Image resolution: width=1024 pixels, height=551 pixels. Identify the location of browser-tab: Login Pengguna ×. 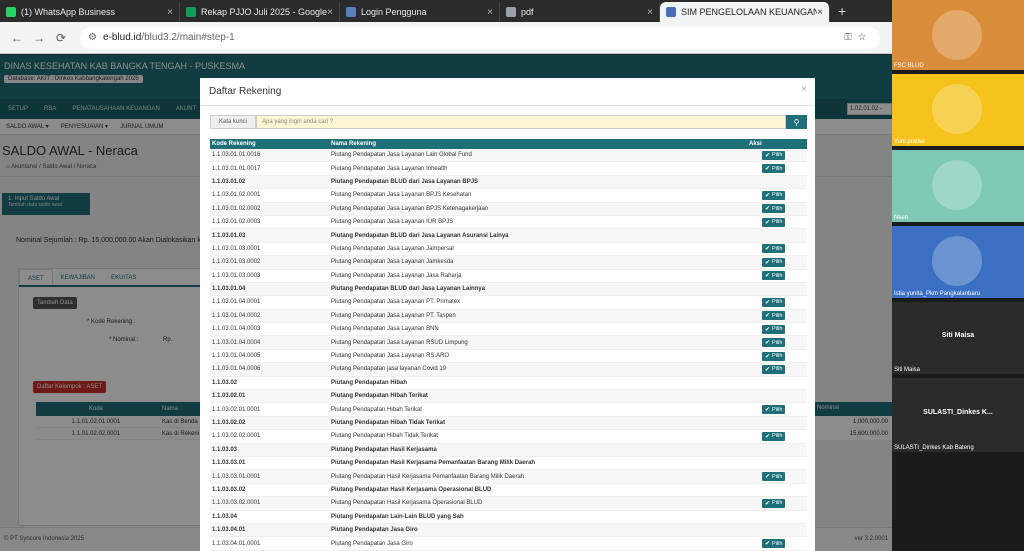
(420, 12).